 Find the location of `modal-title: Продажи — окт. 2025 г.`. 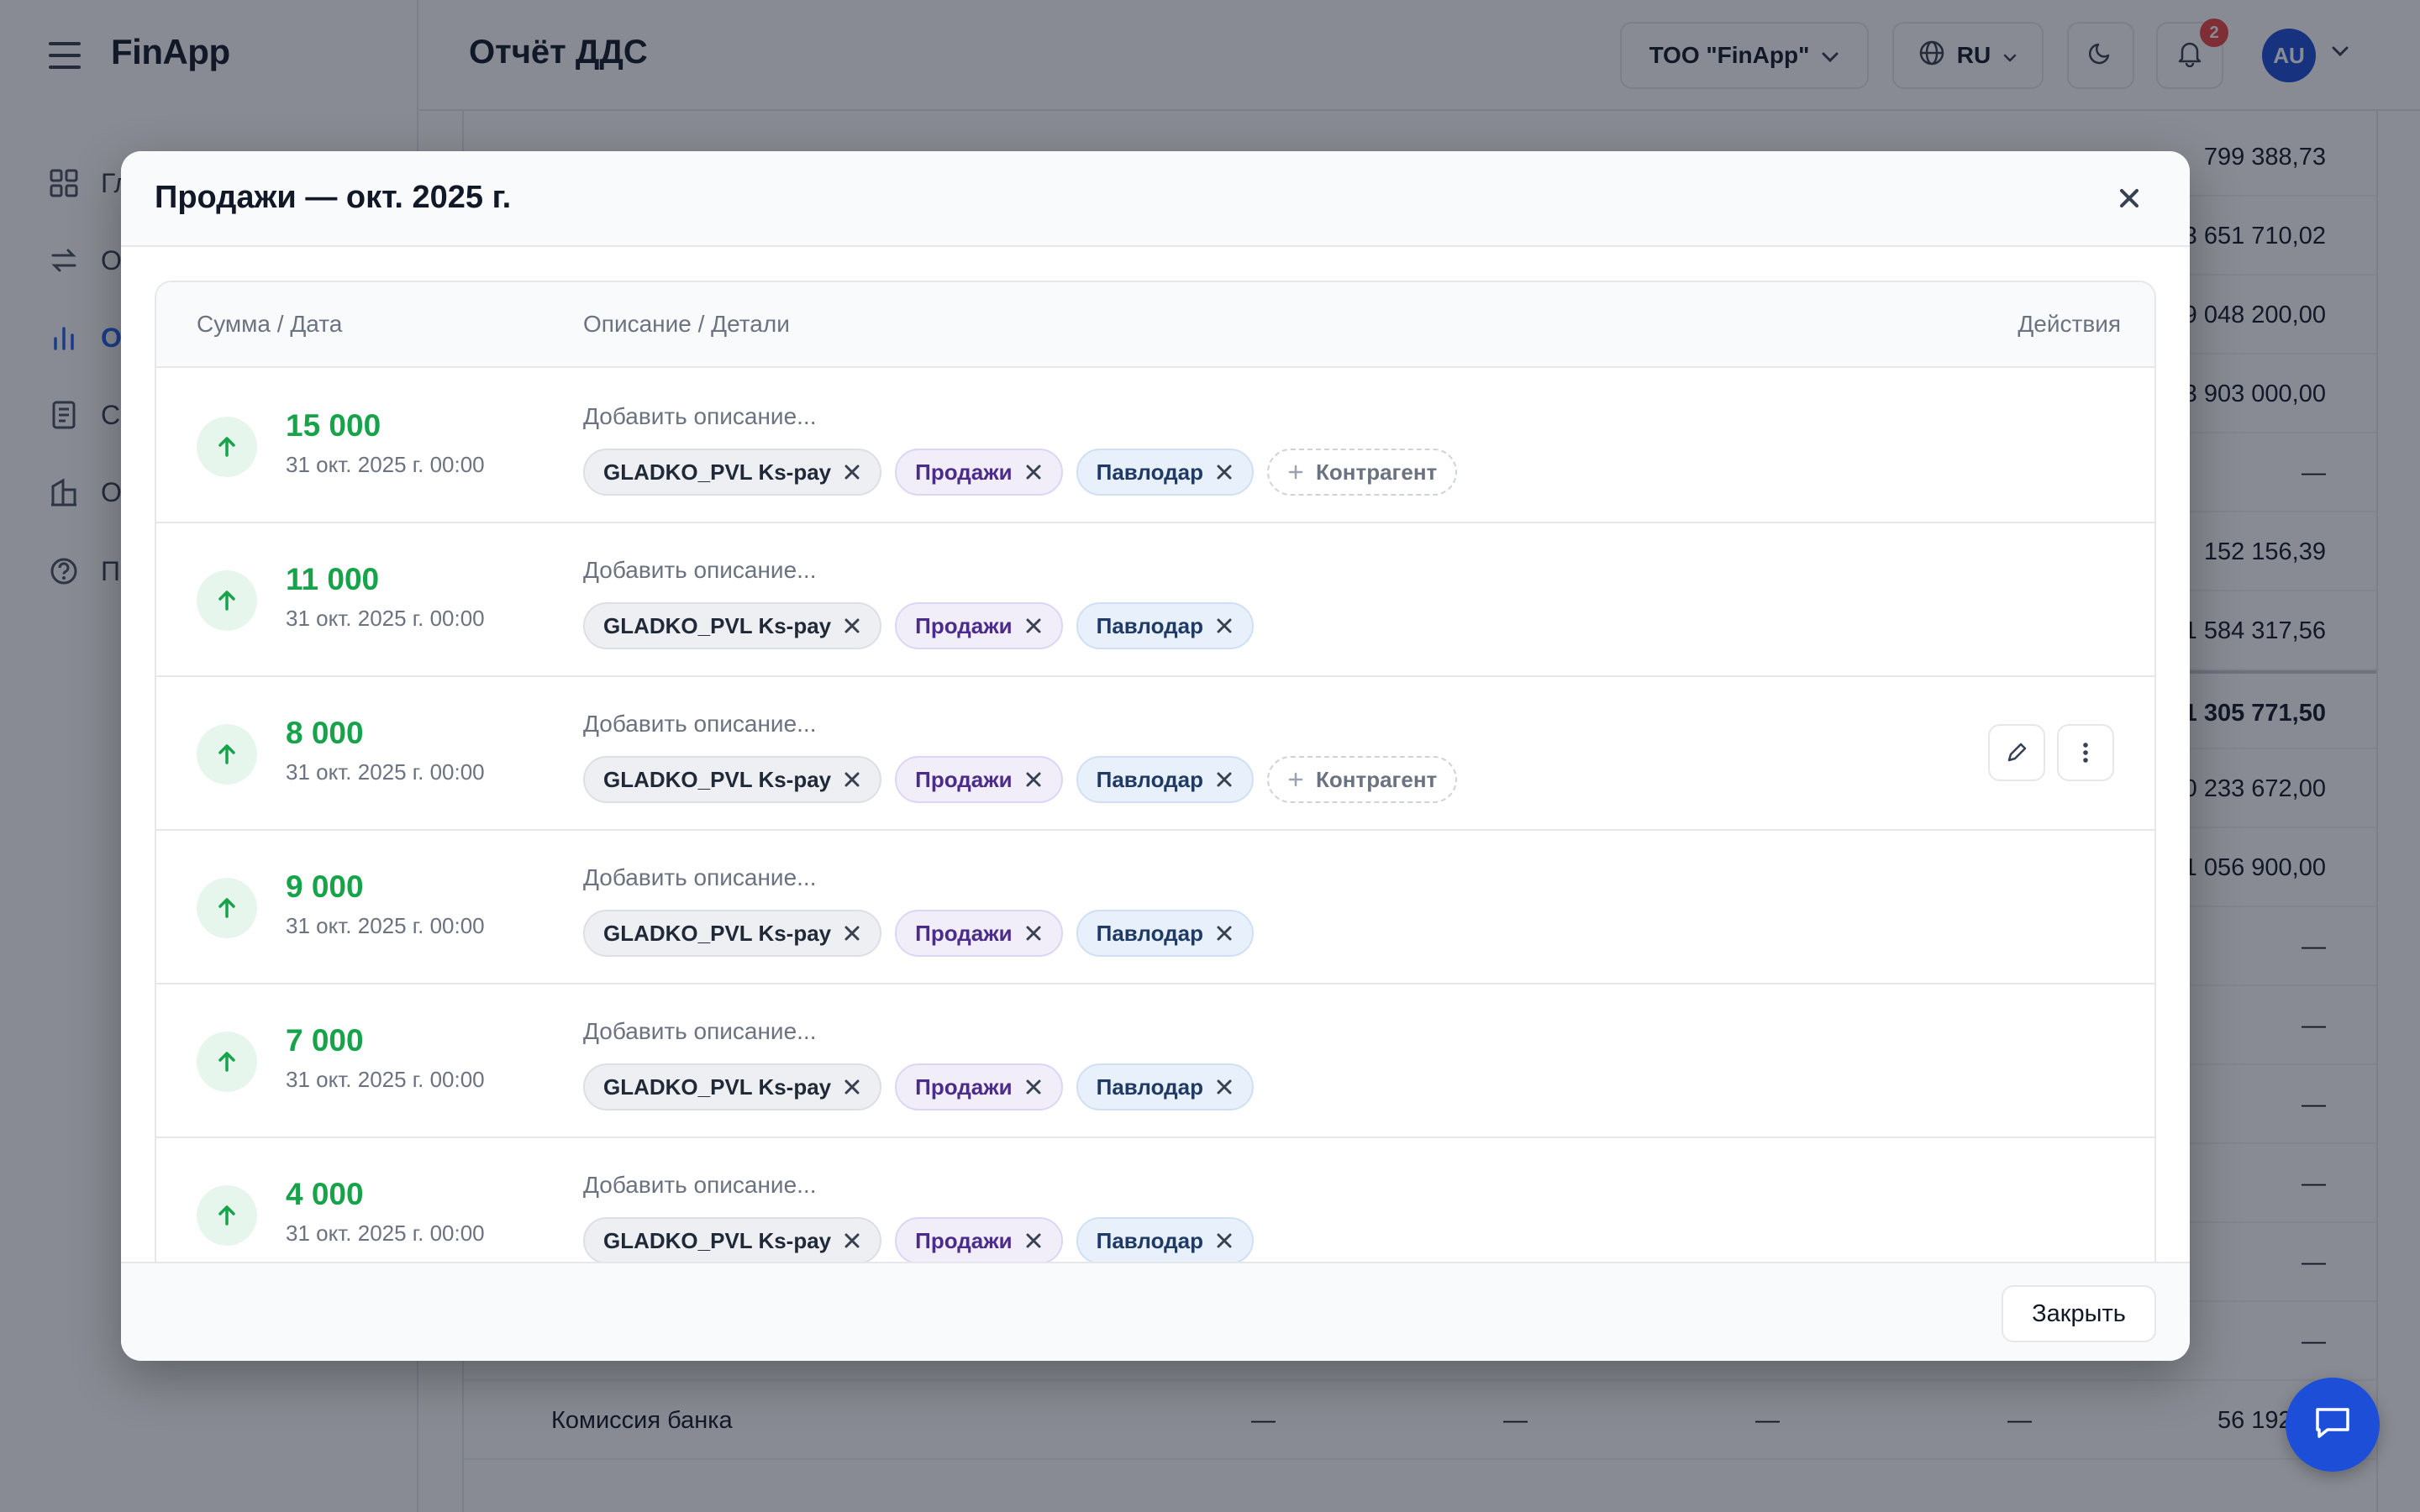

modal-title: Продажи — окт. 2025 г. is located at coordinates (333, 197).